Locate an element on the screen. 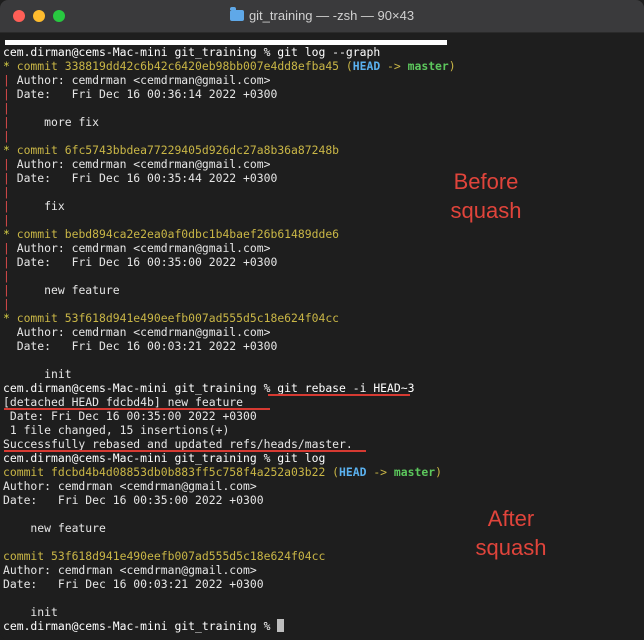 This screenshot has height=640, width=644. terminal-line: | Date: Fri Dec 16 00:36:14 2022 +0300 is located at coordinates (229, 94).